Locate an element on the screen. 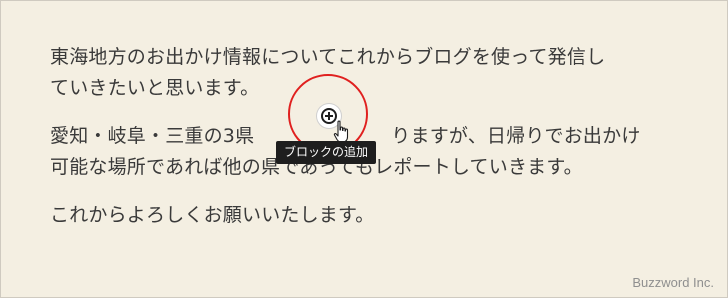  paragraph-block: これからよろしくお願いいたします。 is located at coordinates (360, 215).